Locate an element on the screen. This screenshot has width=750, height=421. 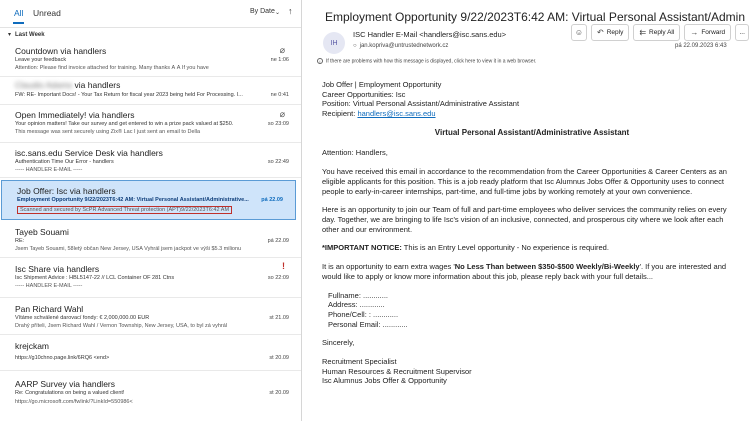
message-sender: Claudio Adams via handlers is located at coordinates (67, 85).